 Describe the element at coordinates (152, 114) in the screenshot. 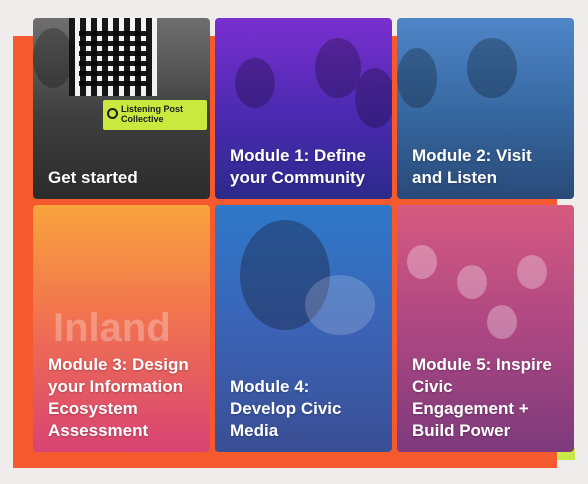

I see `poster-text: Listening Post Collective` at that location.